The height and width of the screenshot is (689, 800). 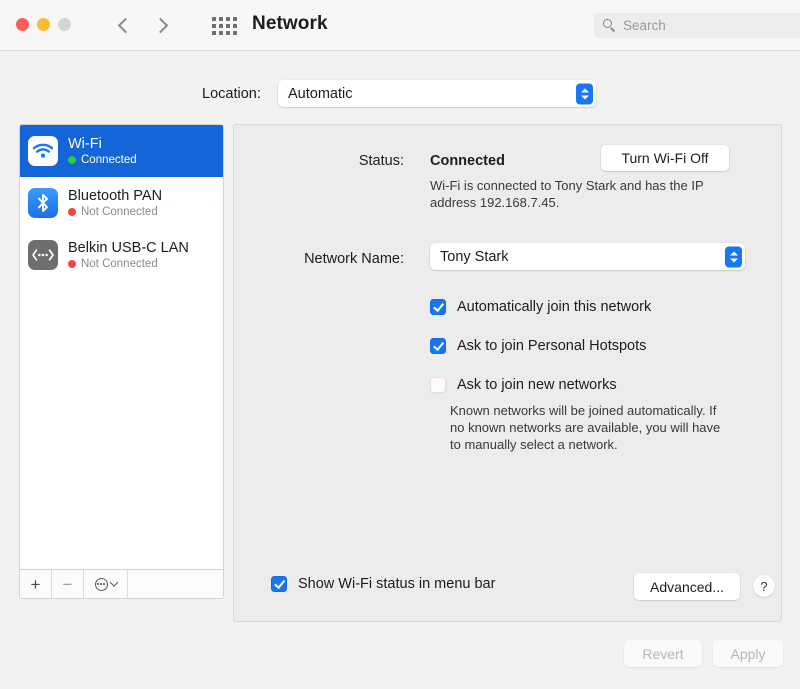 What do you see at coordinates (554, 306) in the screenshot?
I see `checkbox-label: Automatically join this network` at bounding box center [554, 306].